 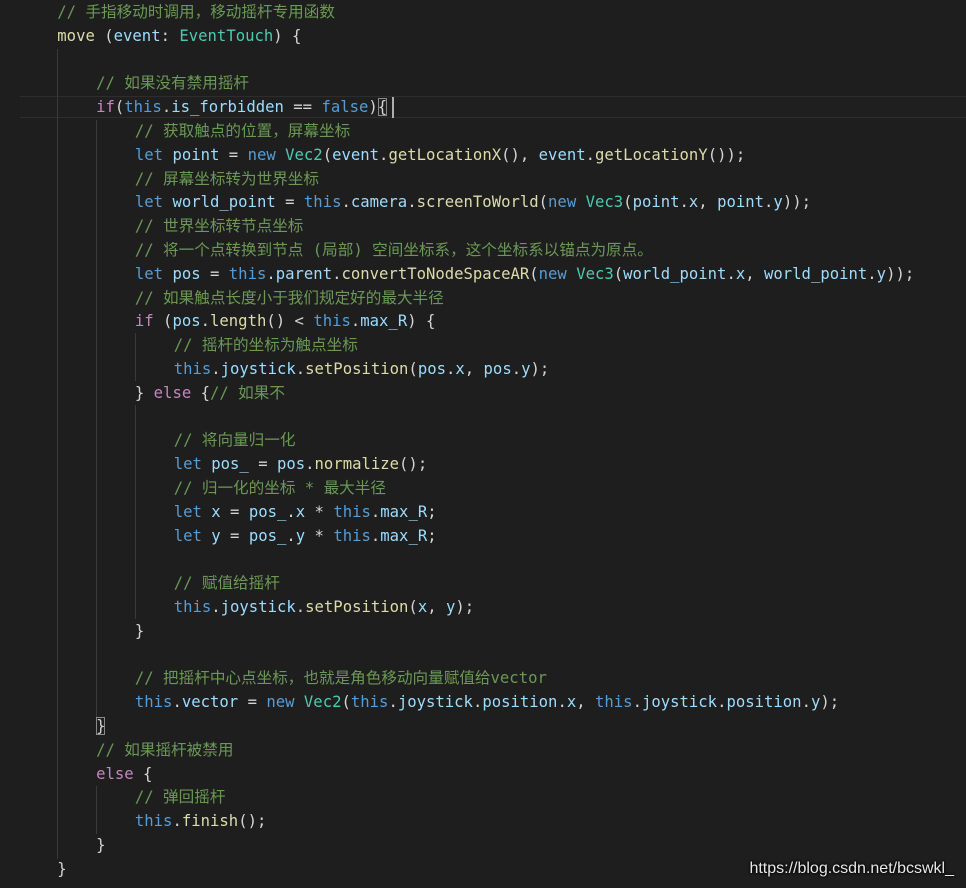 What do you see at coordinates (186, 321) in the screenshot?
I see `code-token-var: pos` at bounding box center [186, 321].